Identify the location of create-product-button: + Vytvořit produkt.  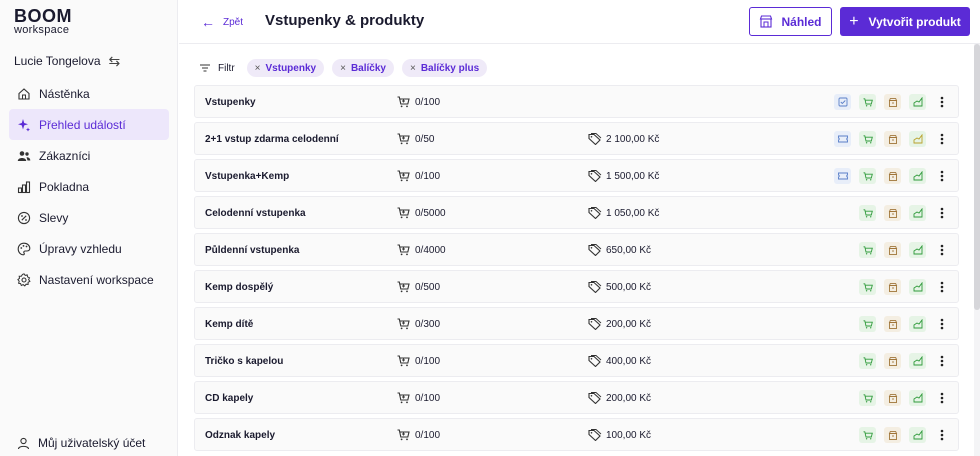
(905, 21).